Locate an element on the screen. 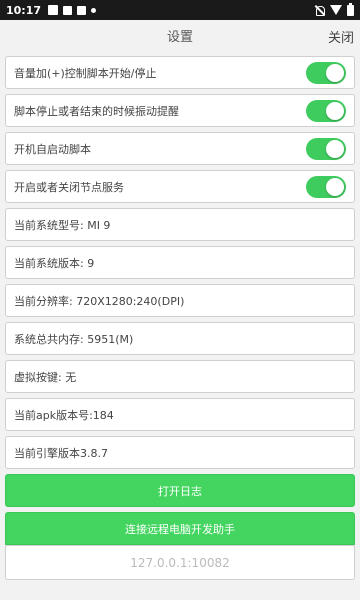 The width and height of the screenshot is (360, 600). remote-address-field is located at coordinates (180, 562).